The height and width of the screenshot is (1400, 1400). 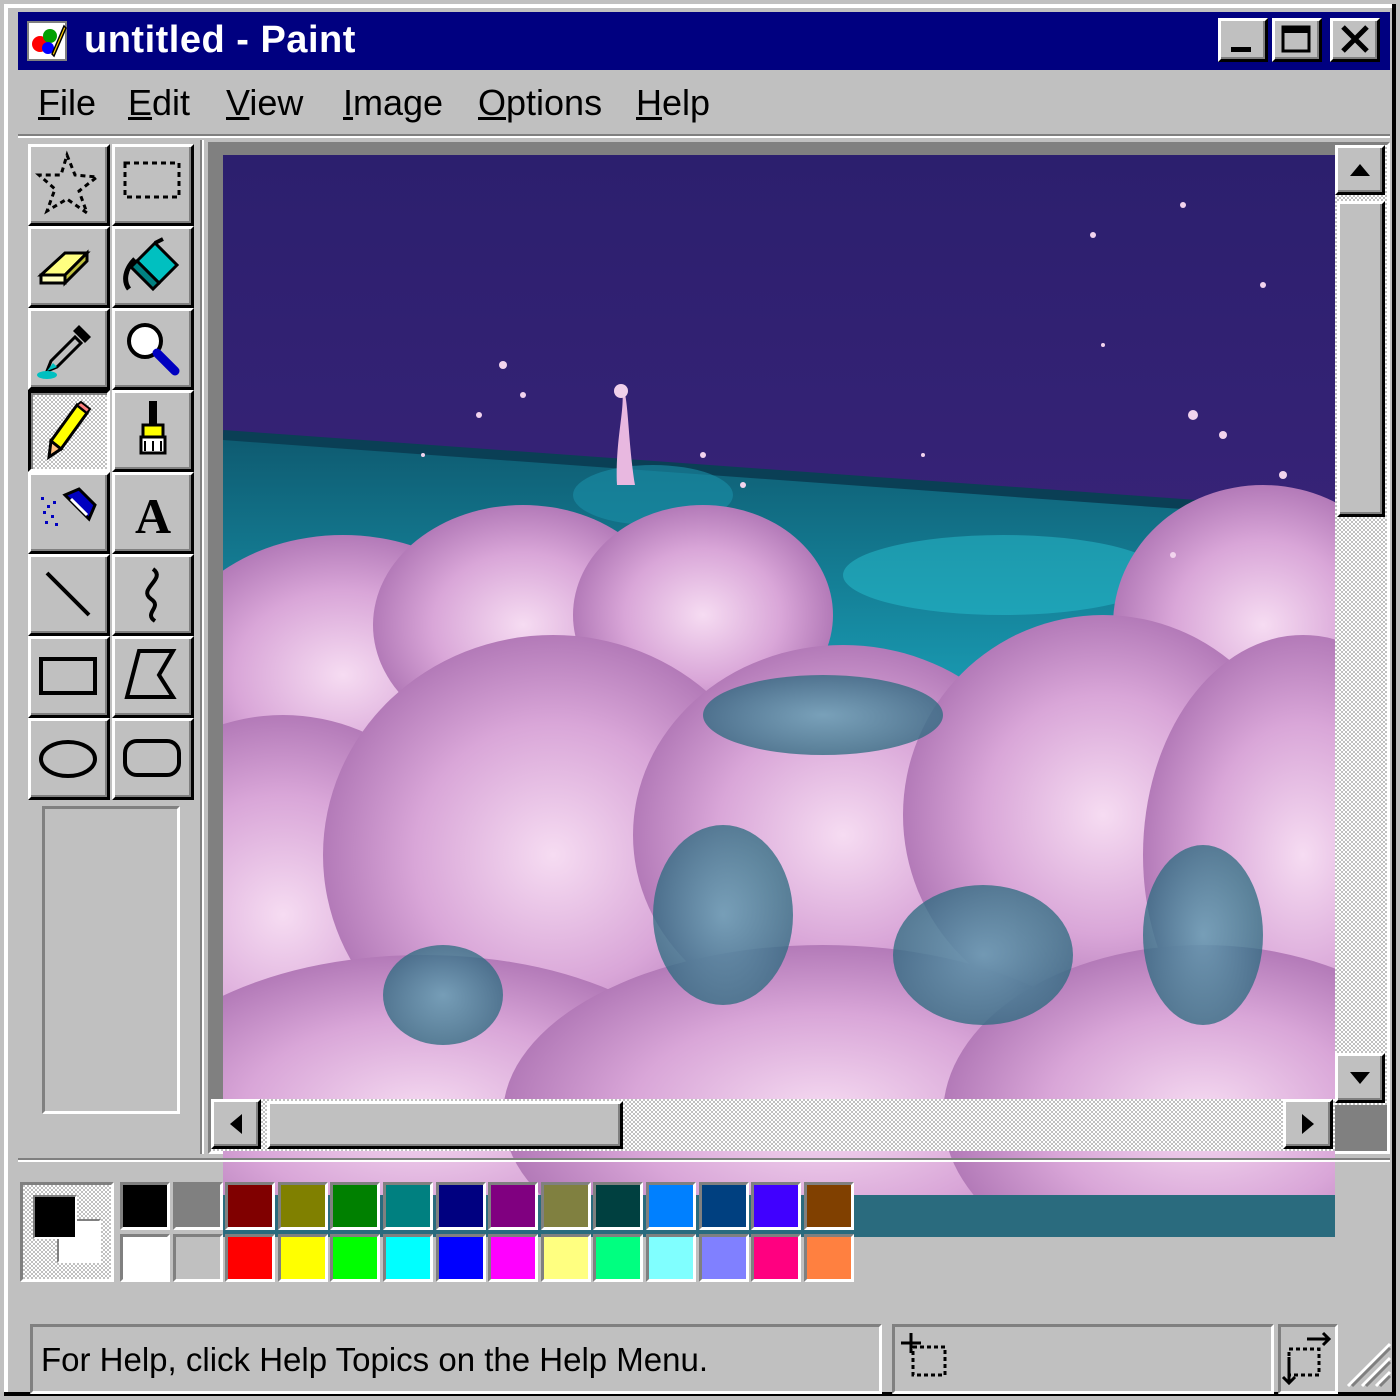 I want to click on scroll-down-button, so click(x=1360, y=1078).